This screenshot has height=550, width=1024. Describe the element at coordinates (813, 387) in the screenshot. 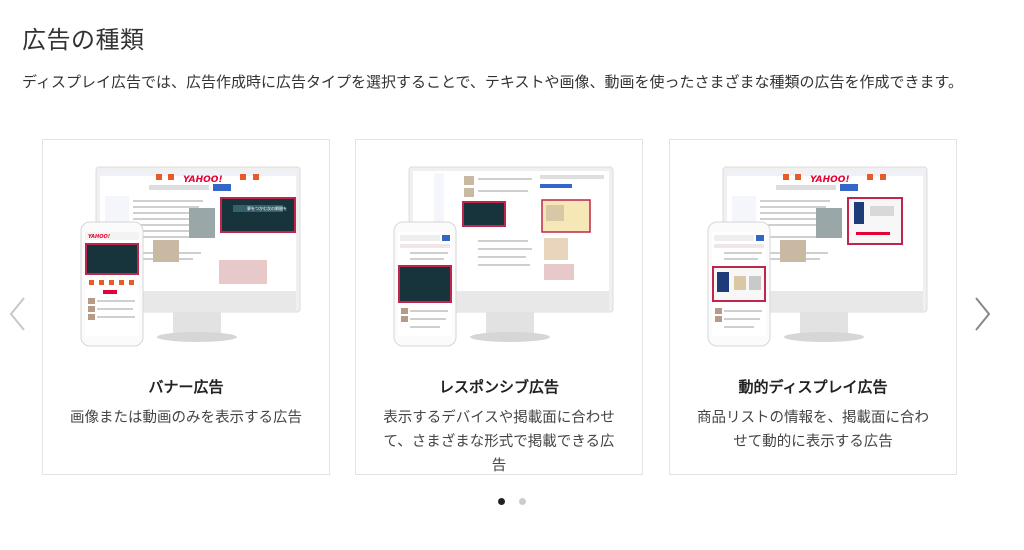

I see `card-title: 動的ディスプレイ広告` at that location.